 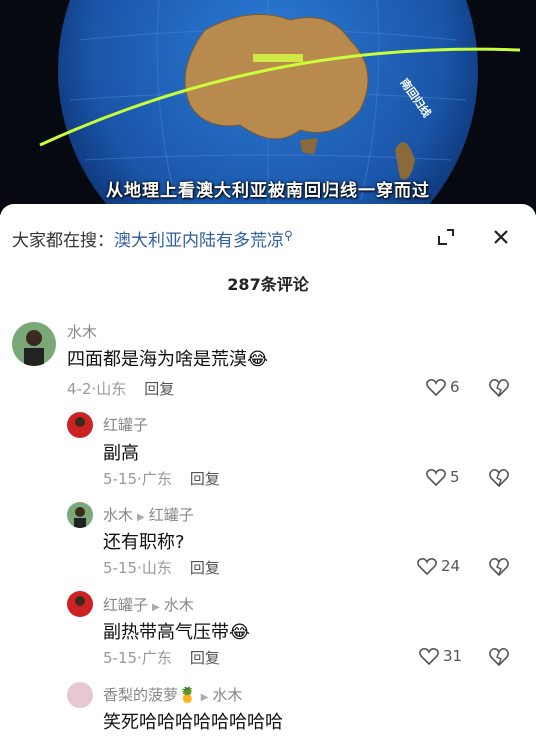 I want to click on comment-author: 水木 ▶ 红罐子, so click(x=148, y=515).